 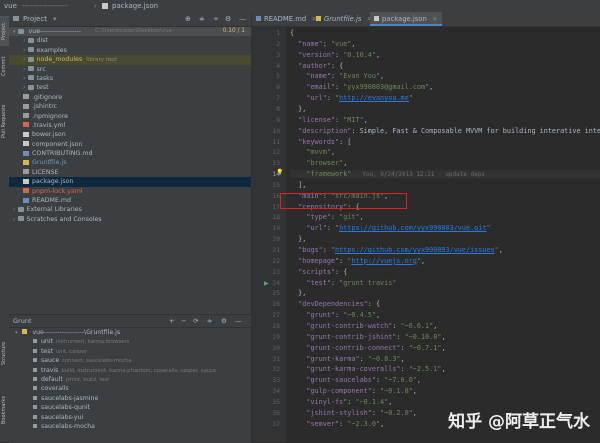 What do you see at coordinates (130, 69) in the screenshot?
I see `tree-item: › src` at bounding box center [130, 69].